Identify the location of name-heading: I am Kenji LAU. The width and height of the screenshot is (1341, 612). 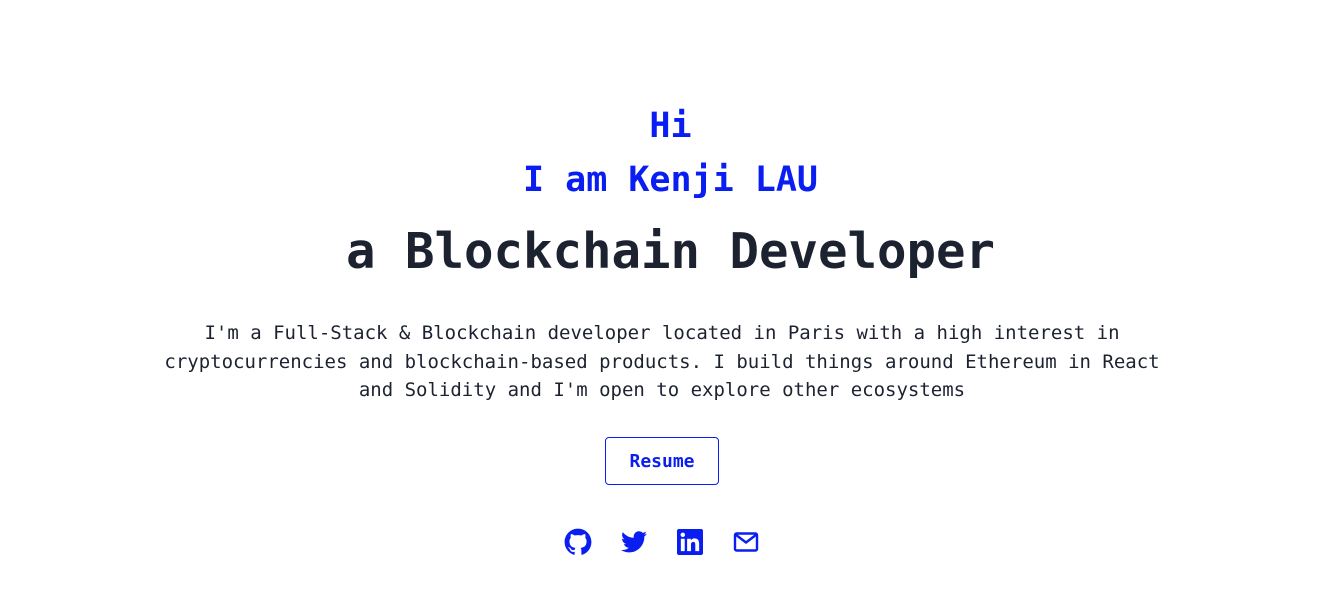
(670, 180).